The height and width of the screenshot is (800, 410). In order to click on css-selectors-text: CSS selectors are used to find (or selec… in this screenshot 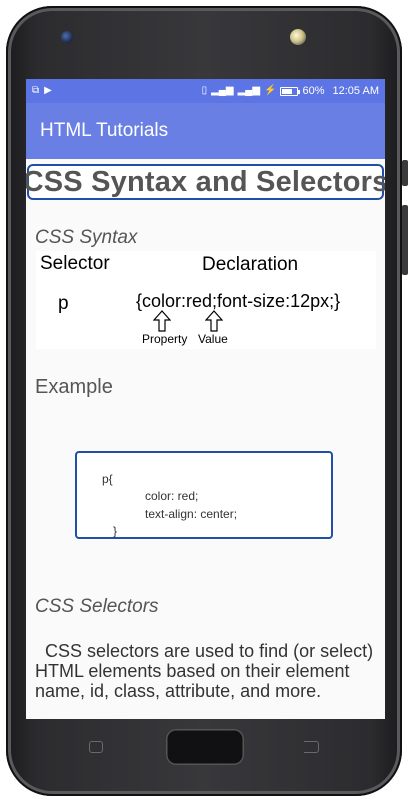, I will do `click(204, 671)`.